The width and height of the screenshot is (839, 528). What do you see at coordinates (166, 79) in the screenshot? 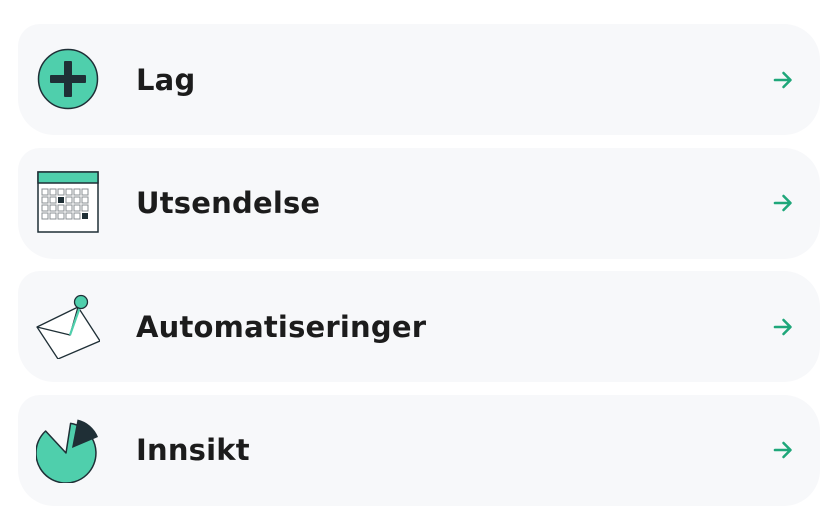
I see `menu-item-label: Lag` at bounding box center [166, 79].